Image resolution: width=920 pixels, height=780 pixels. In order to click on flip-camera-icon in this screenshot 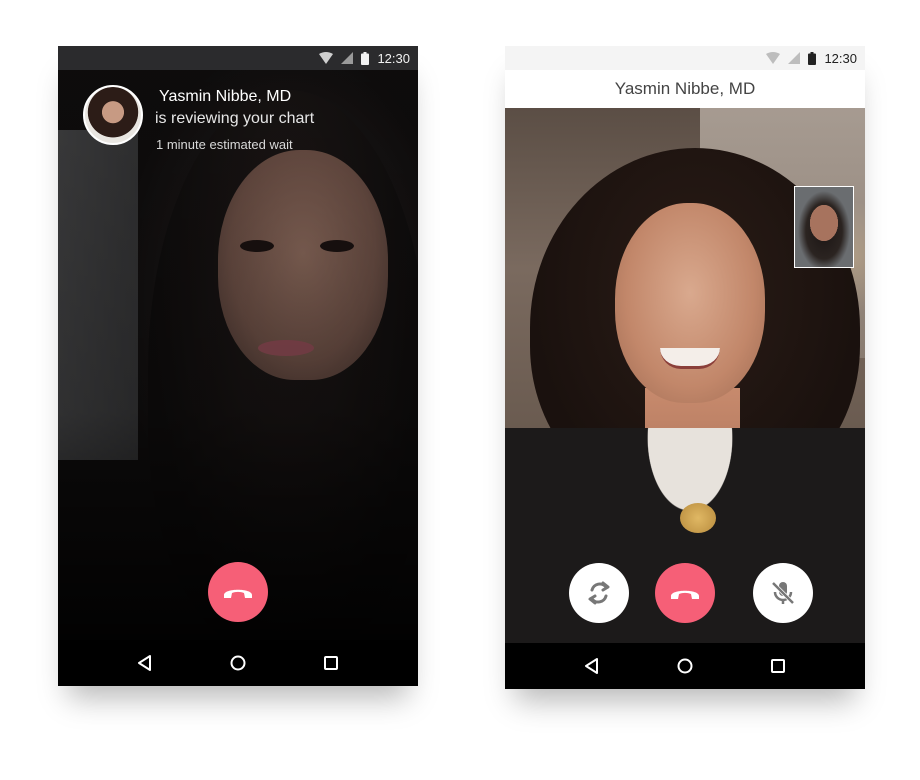, I will do `click(599, 593)`.